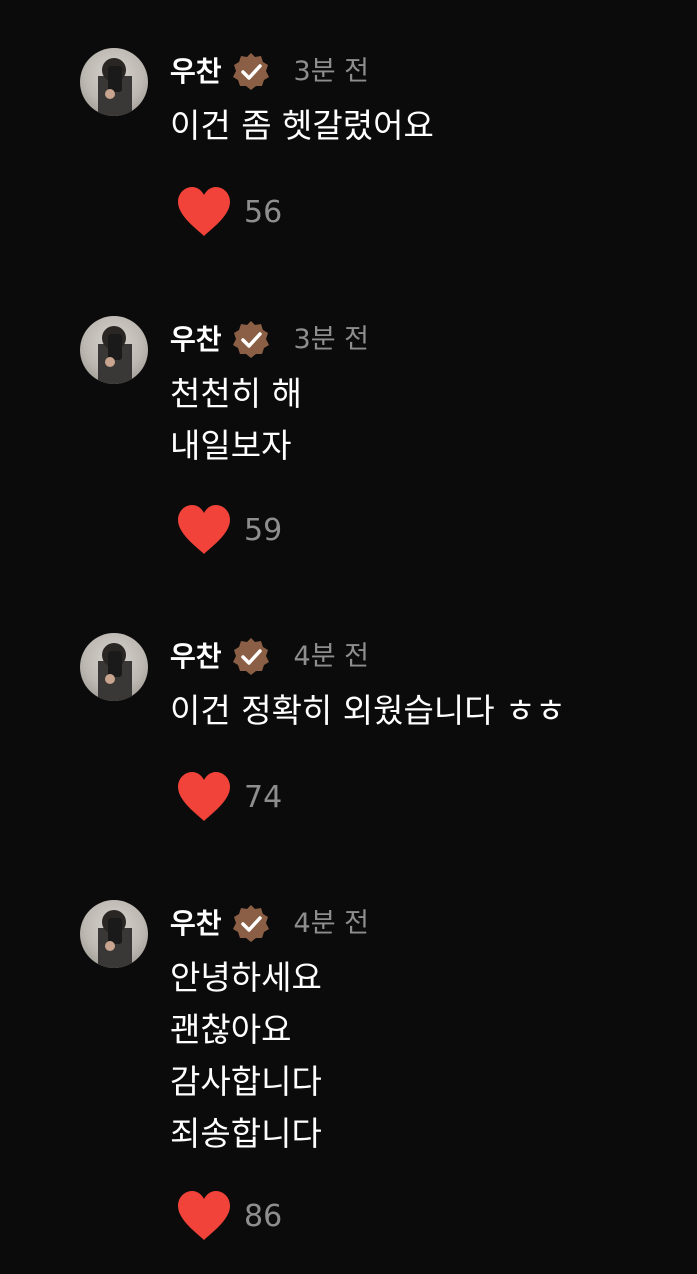 The image size is (697, 1274). Describe the element at coordinates (263, 797) in the screenshot. I see `like-count: 74` at that location.